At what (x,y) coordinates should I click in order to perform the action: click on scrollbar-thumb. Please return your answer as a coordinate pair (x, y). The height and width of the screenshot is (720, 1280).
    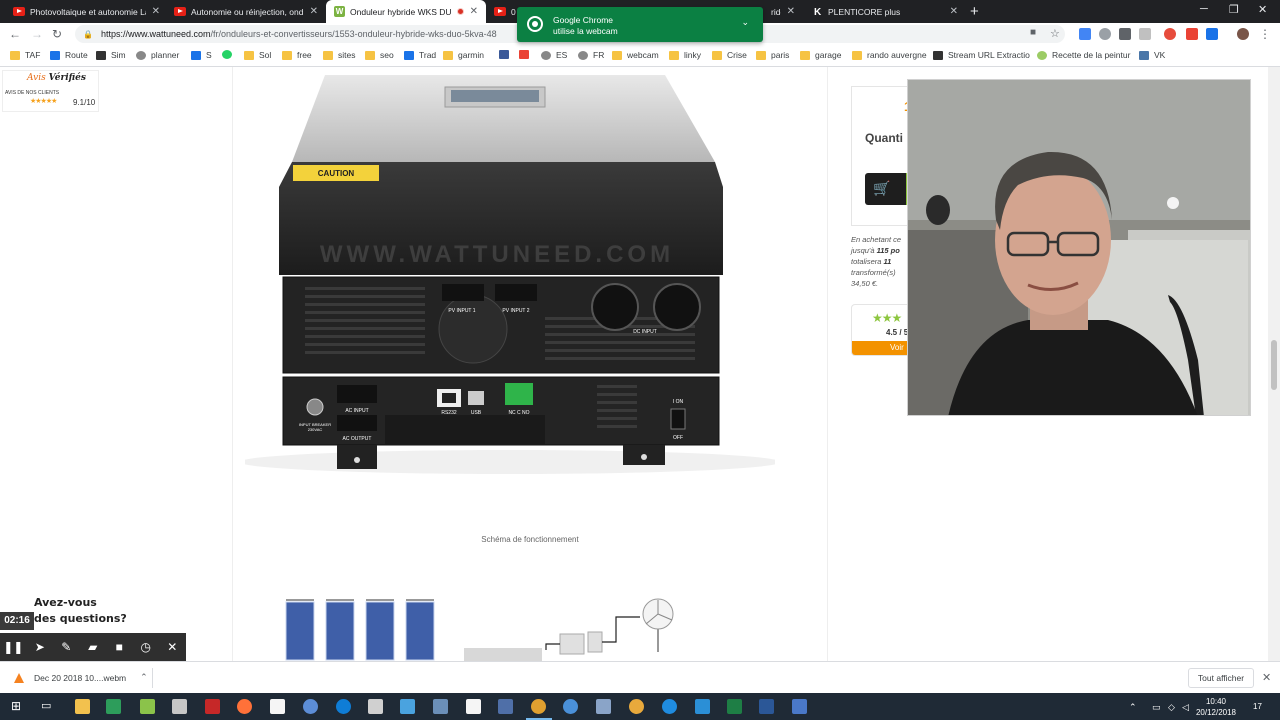
    Looking at the image, I should click on (1274, 365).